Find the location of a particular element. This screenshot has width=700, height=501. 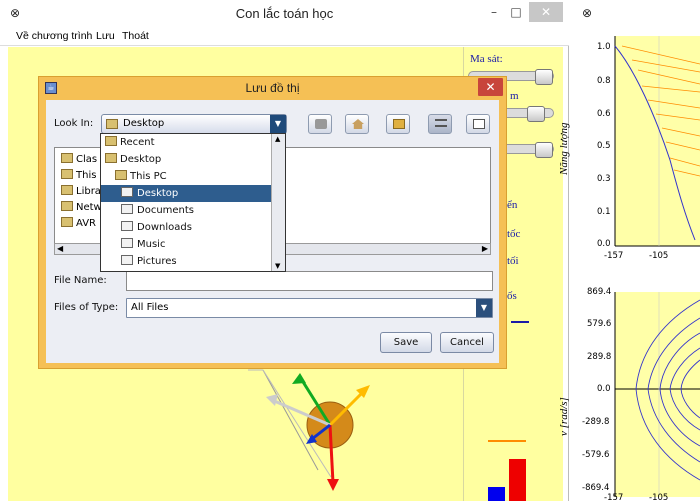

list-view-button is located at coordinates (440, 124).